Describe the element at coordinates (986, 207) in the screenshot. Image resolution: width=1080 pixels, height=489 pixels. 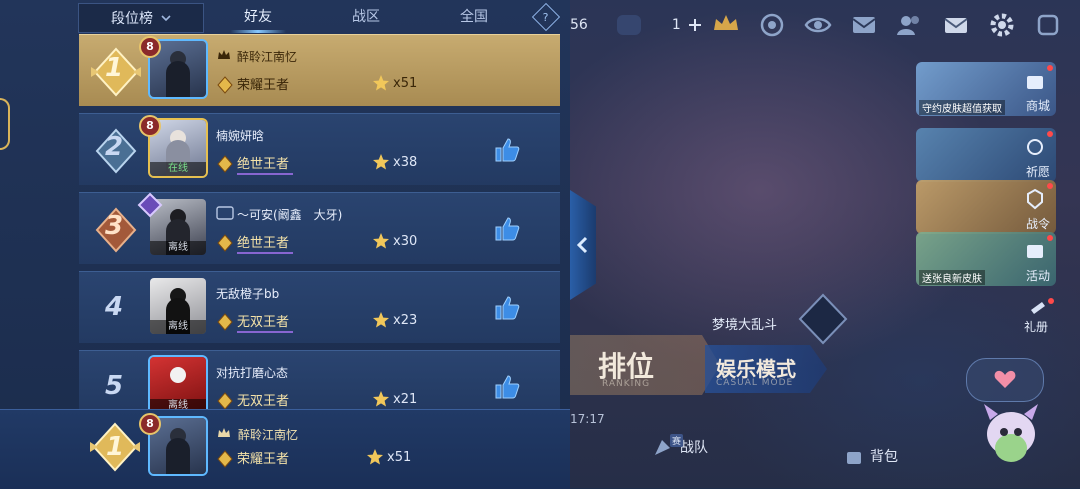
I see `menu-battle-pass: 战令` at that location.